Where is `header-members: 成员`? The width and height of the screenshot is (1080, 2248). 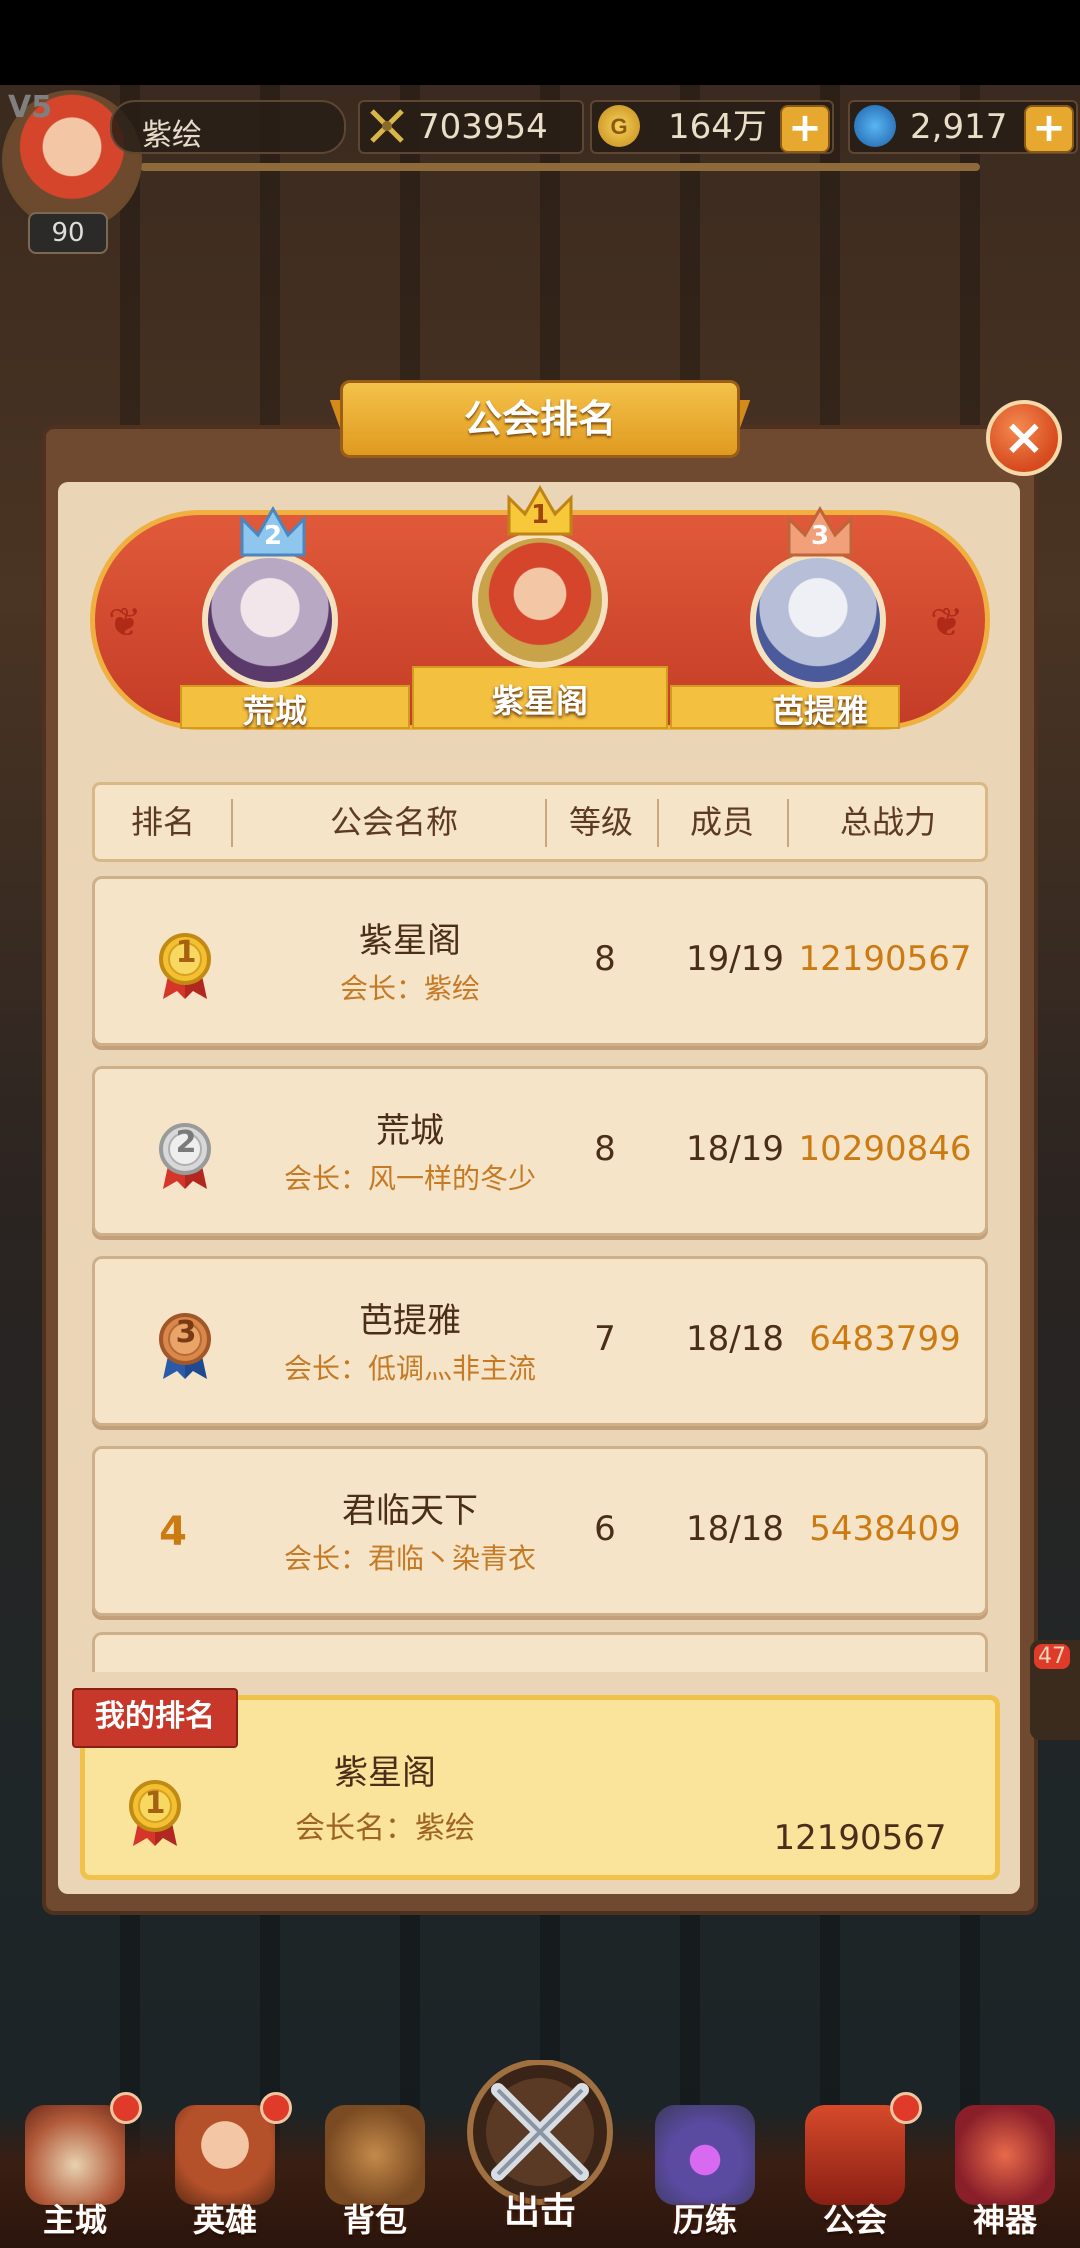
header-members: 成员 is located at coordinates (721, 822).